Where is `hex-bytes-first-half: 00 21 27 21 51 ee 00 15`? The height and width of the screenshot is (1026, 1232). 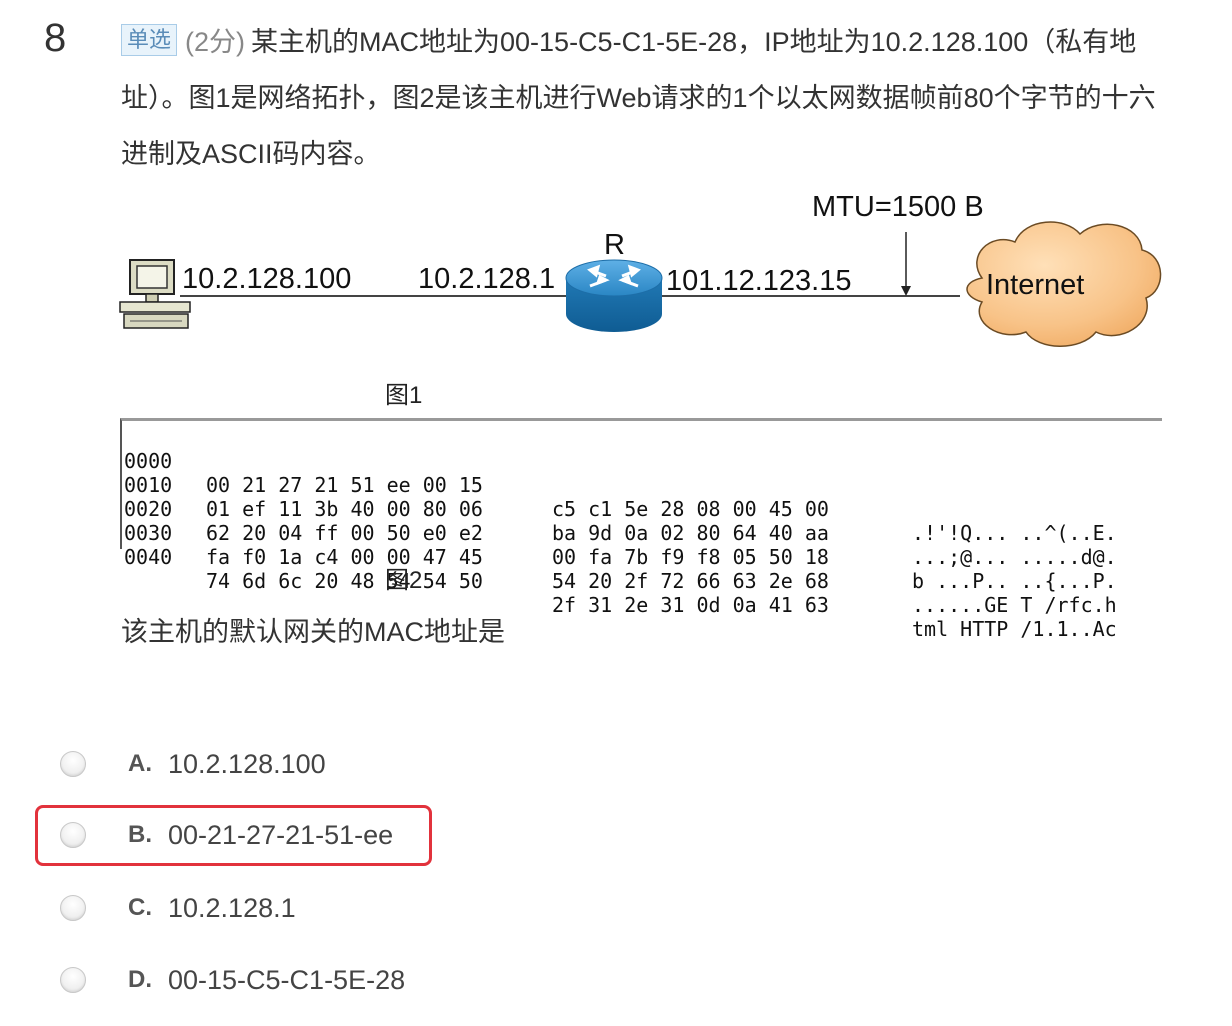
hex-bytes-first-half: 00 21 27 21 51 ee 00 15 is located at coordinates (344, 485).